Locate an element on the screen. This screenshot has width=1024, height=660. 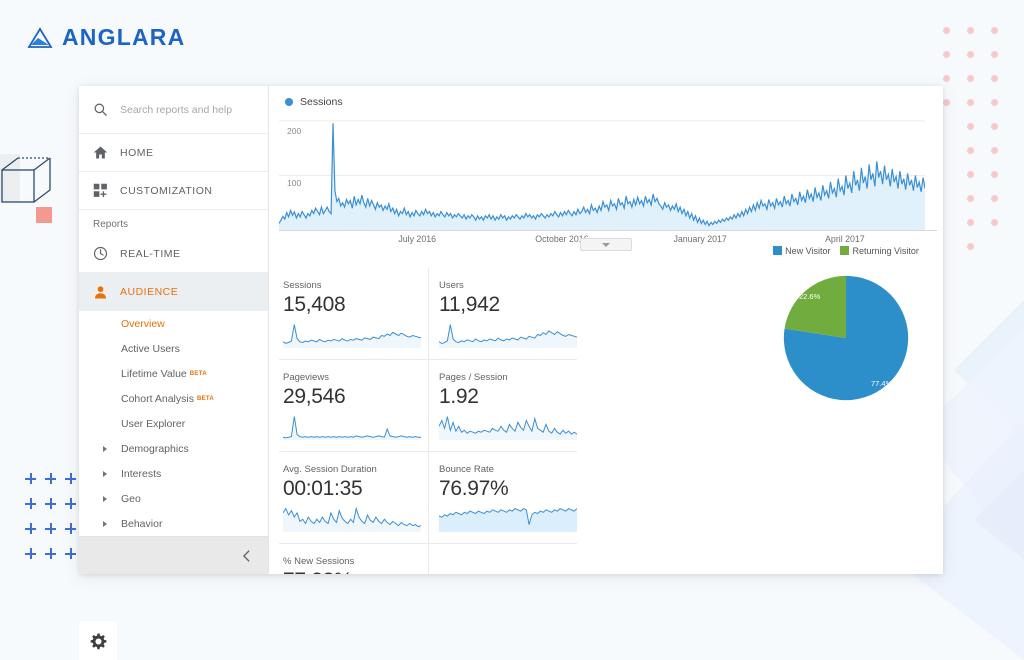
sidebar-subitem-cohort-analysis: Cohort Analysis BETA is located at coordinates (173, 398).